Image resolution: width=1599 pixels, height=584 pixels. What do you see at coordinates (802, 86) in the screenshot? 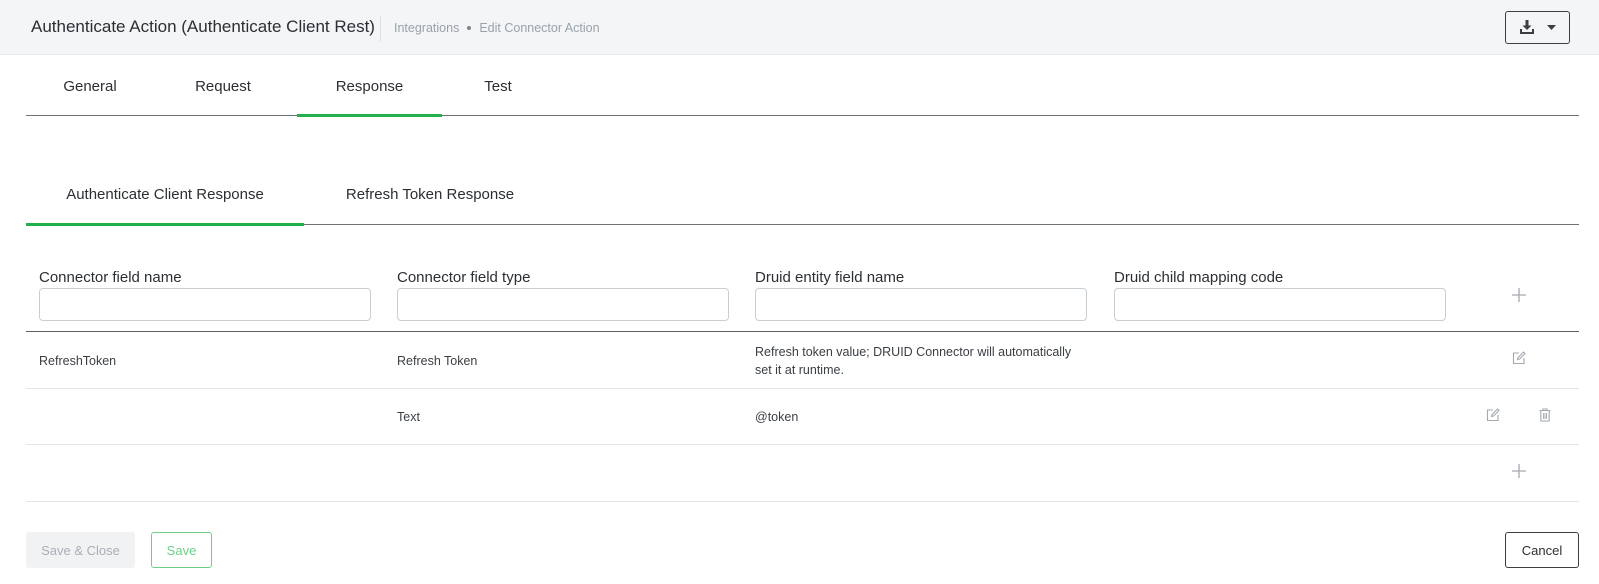
I see `main-tabs: General Request Response Test` at bounding box center [802, 86].